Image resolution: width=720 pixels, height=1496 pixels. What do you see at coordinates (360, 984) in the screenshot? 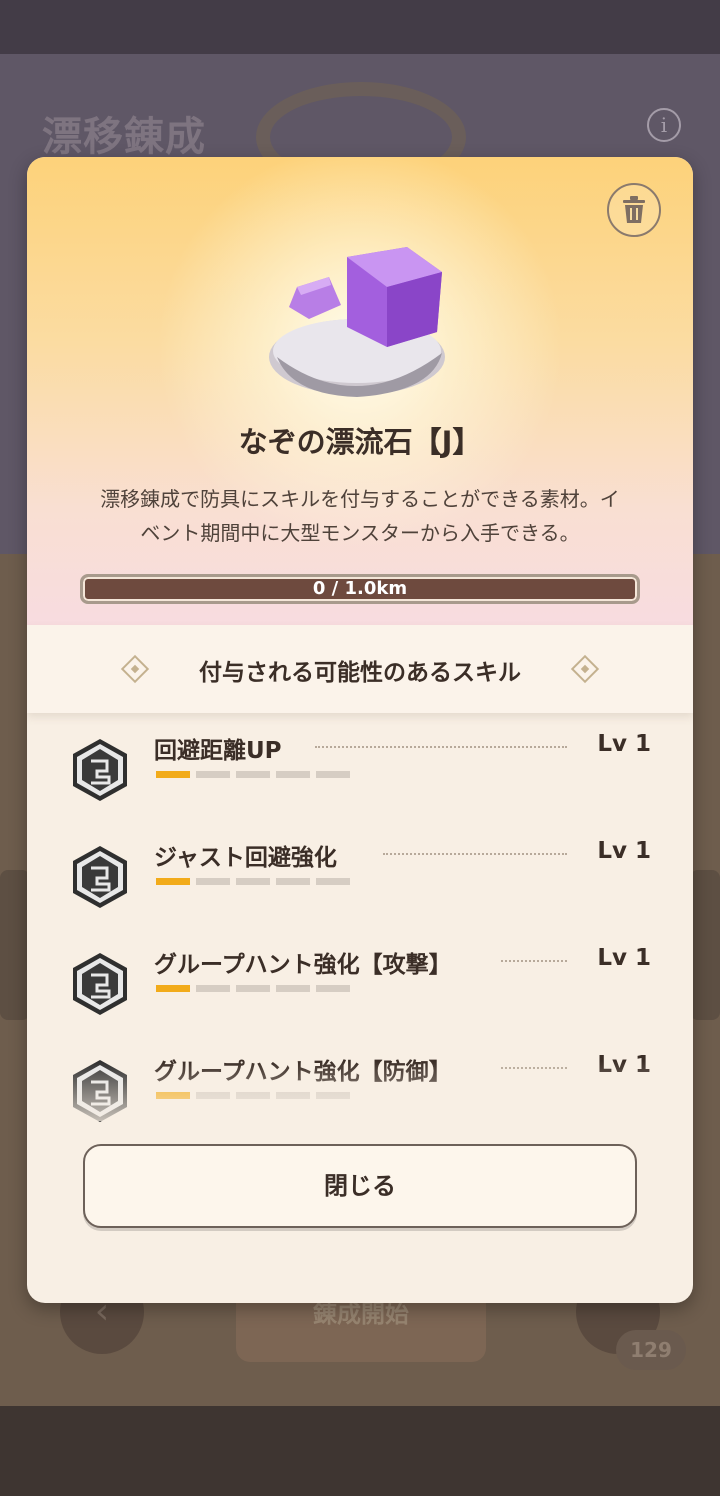
I see `skill-row: グループハント強化【攻撃】 Lv 1` at bounding box center [360, 984].